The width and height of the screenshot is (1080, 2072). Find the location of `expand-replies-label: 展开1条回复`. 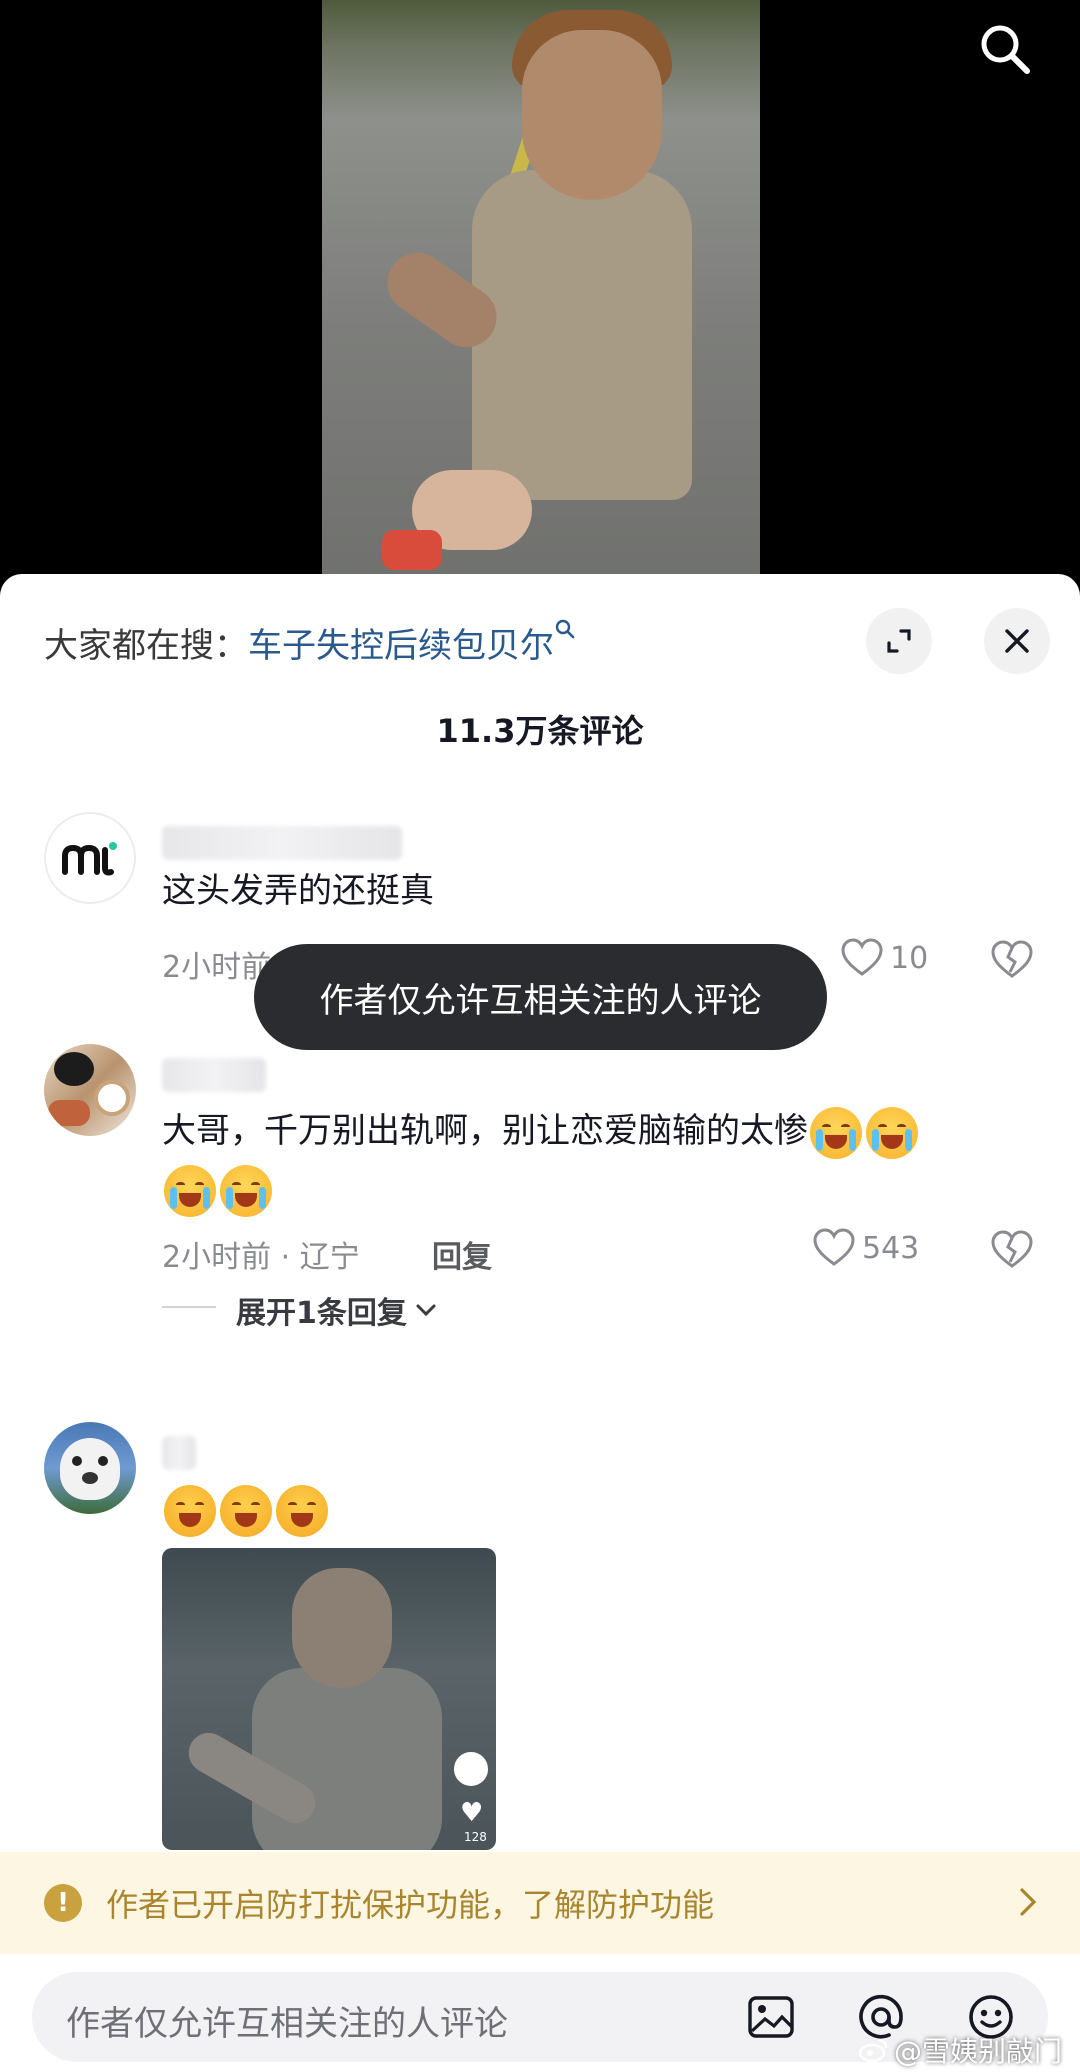

expand-replies-label: 展开1条回复 is located at coordinates (321, 1313).